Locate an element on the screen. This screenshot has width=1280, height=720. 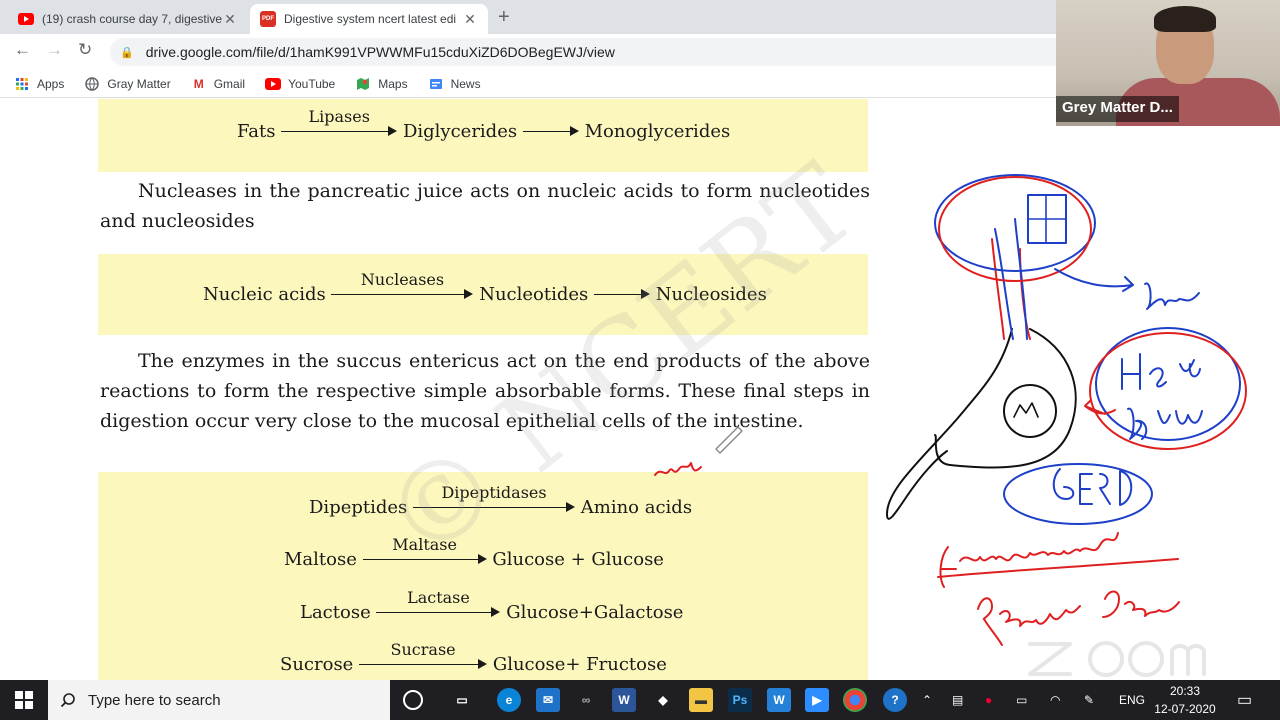
battery-icon: ▭ is located at coordinates (1021, 700).